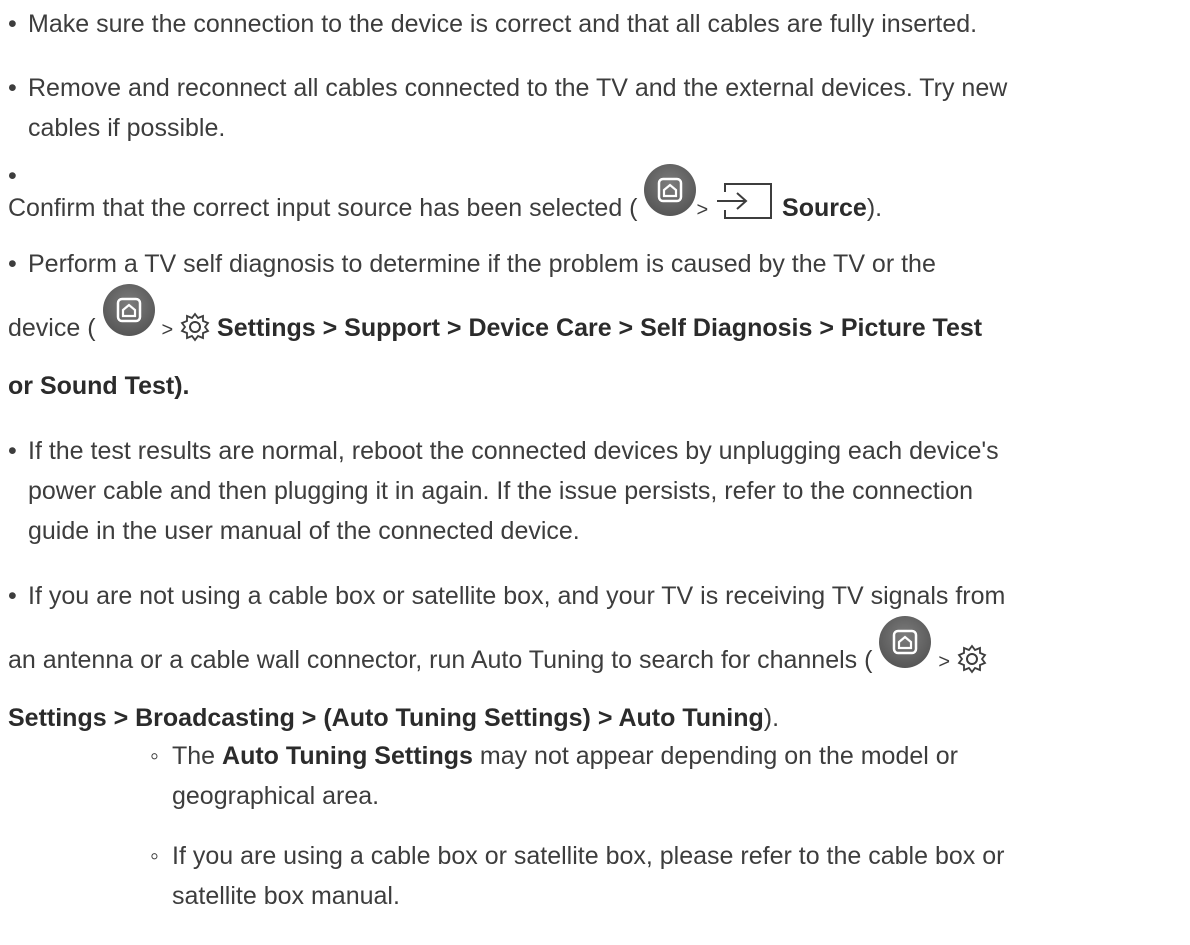  What do you see at coordinates (824, 208) in the screenshot?
I see `menu-path: Source` at bounding box center [824, 208].